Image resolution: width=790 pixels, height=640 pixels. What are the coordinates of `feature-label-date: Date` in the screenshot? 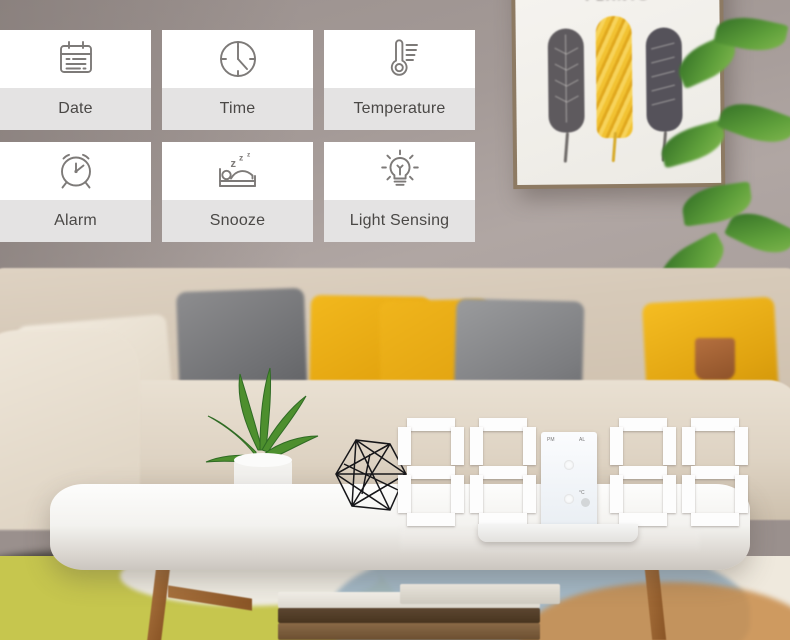 It's located at (75, 109).